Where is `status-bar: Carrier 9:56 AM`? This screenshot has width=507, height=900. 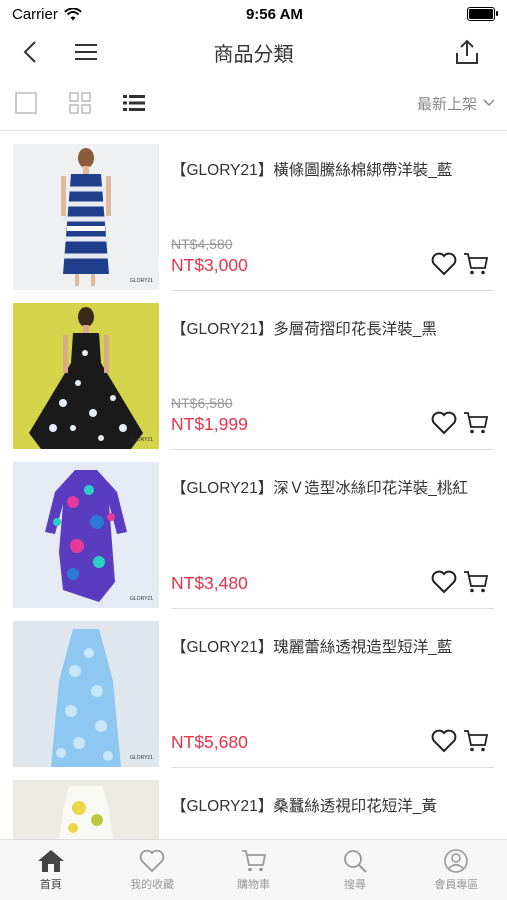
status-bar: Carrier 9:56 AM is located at coordinates (253, 14).